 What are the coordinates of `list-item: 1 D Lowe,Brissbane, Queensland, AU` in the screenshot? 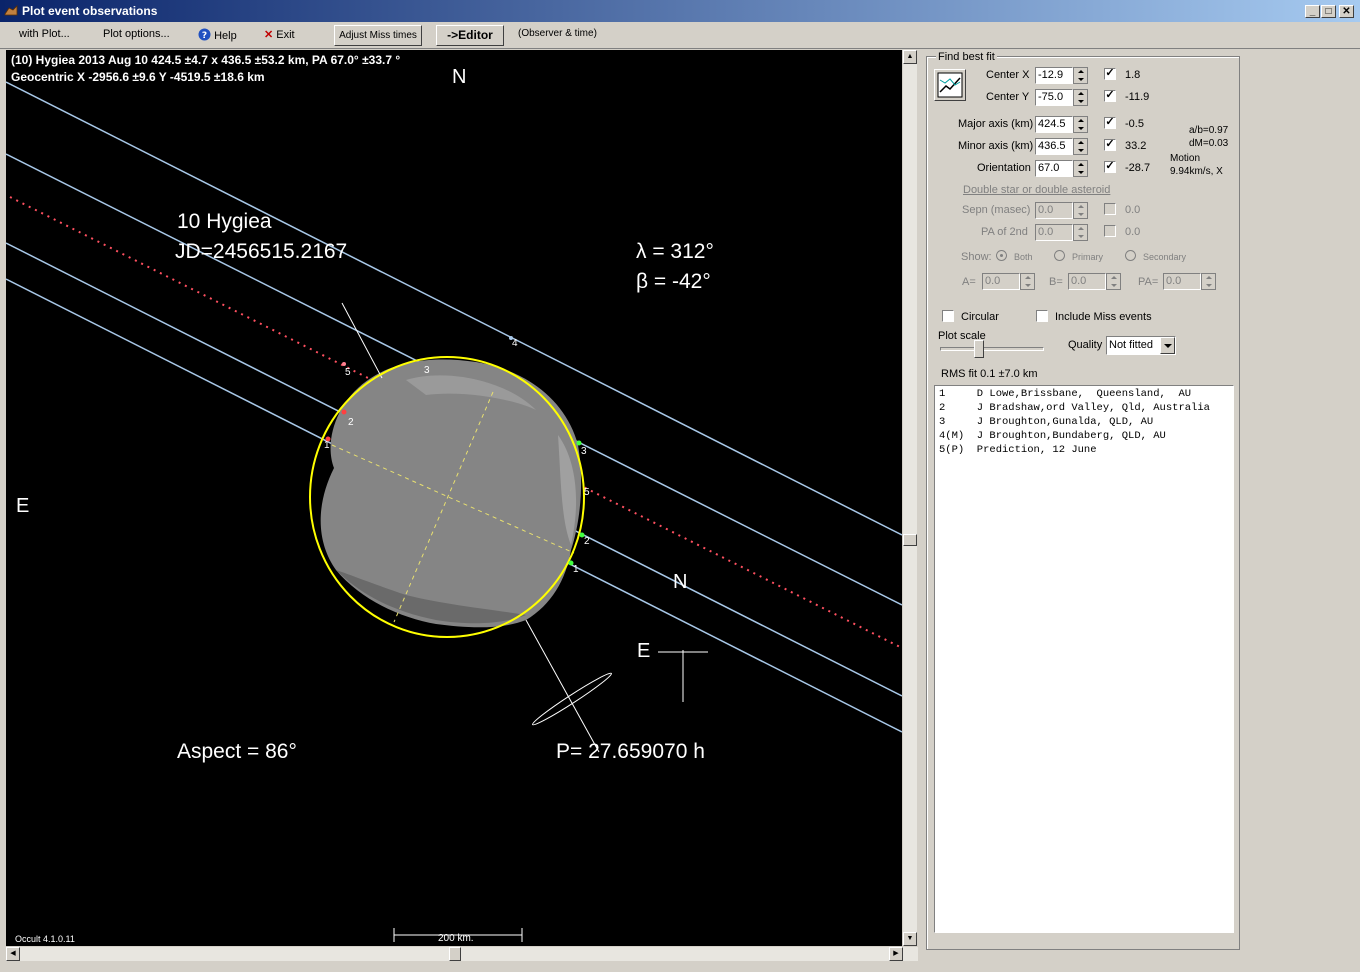 It's located at (1065, 394).